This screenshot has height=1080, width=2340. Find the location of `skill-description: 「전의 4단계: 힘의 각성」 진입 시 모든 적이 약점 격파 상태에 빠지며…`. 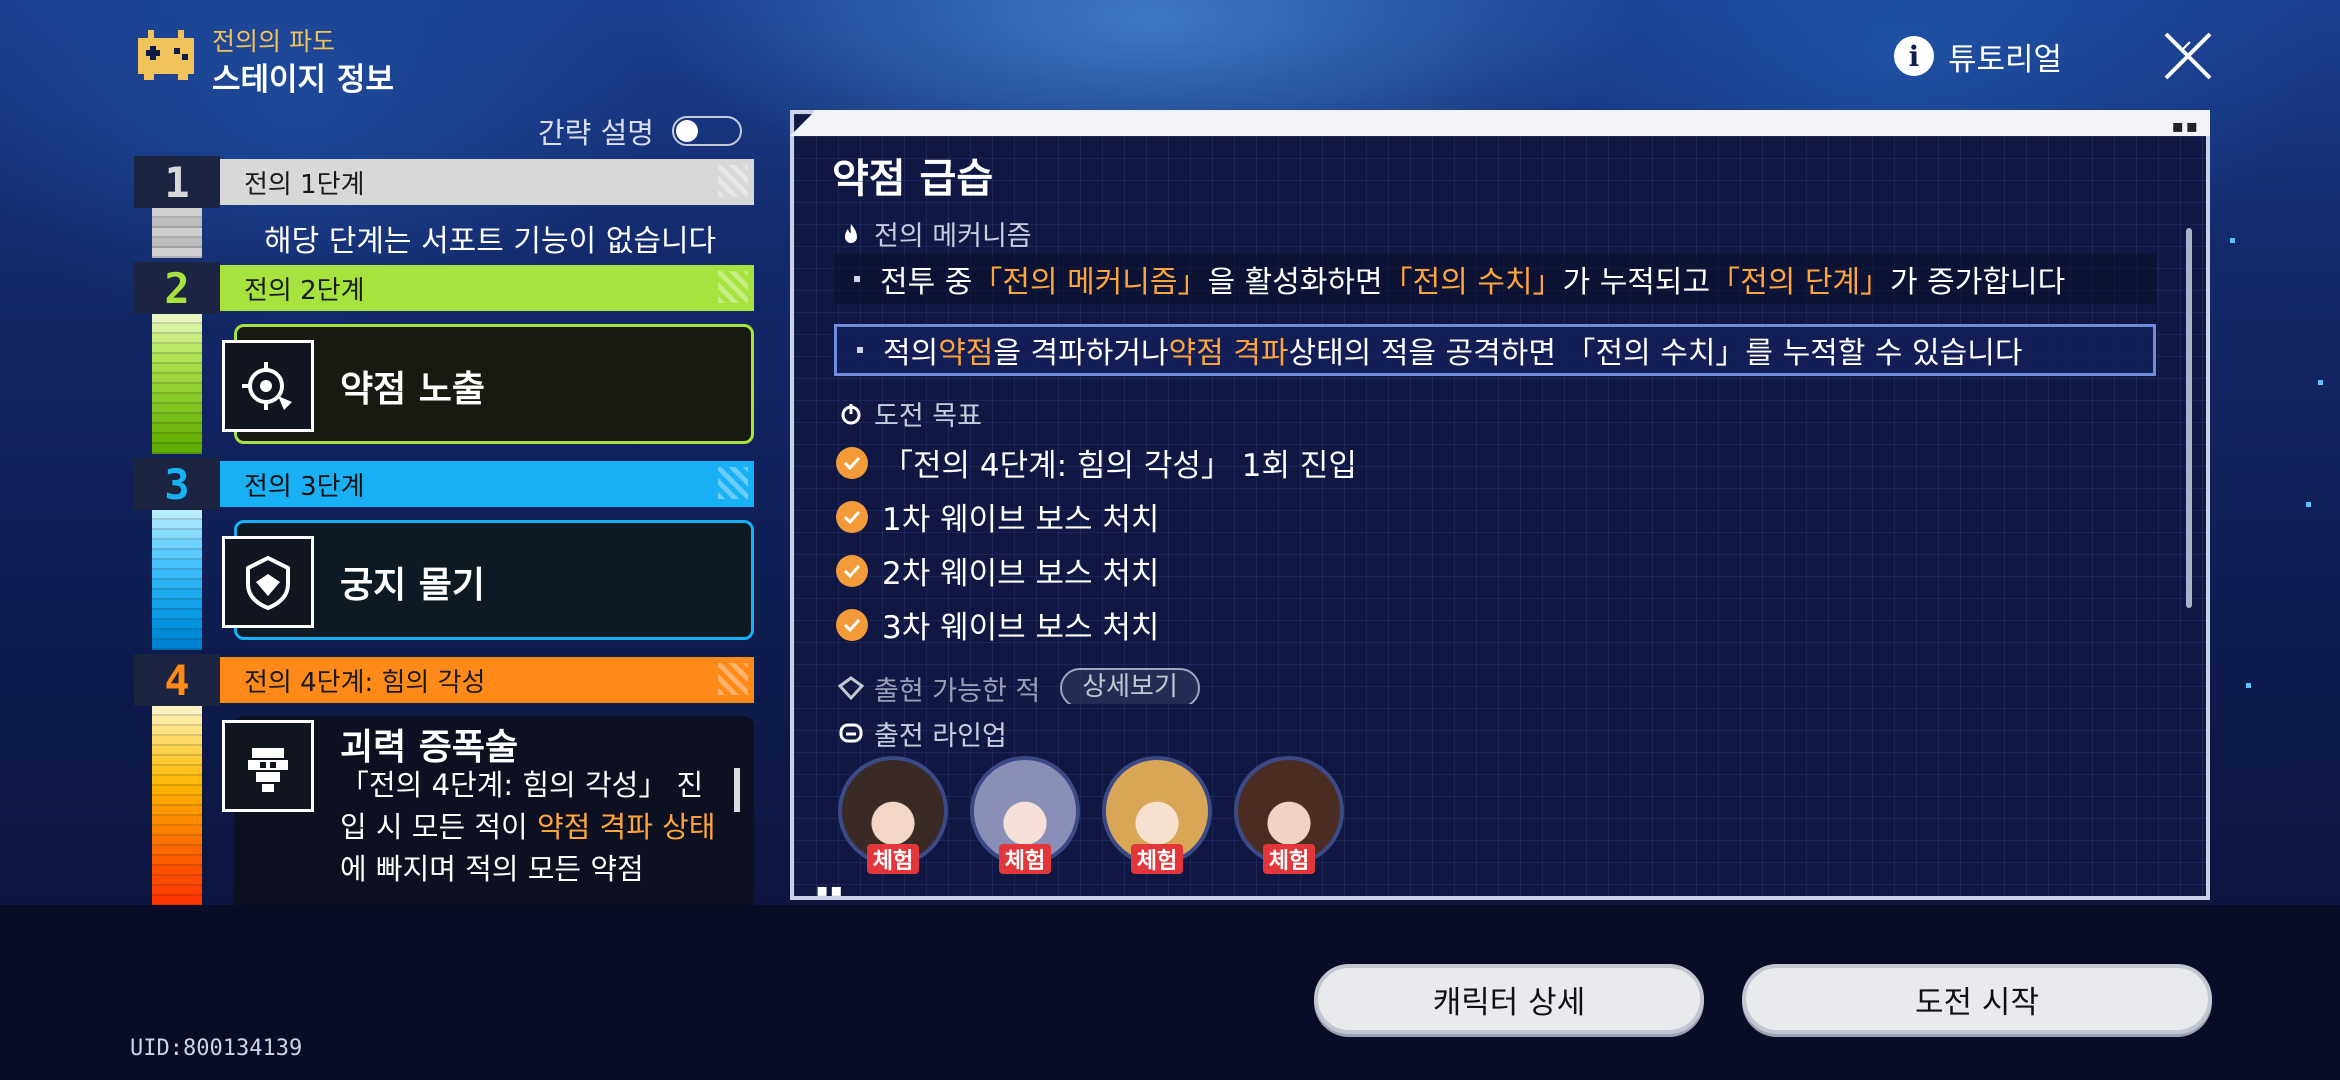

skill-description: 「전의 4단계: 힘의 각성」 진입 시 모든 적이 약점 격파 상태에 빠지며… is located at coordinates (530, 827).